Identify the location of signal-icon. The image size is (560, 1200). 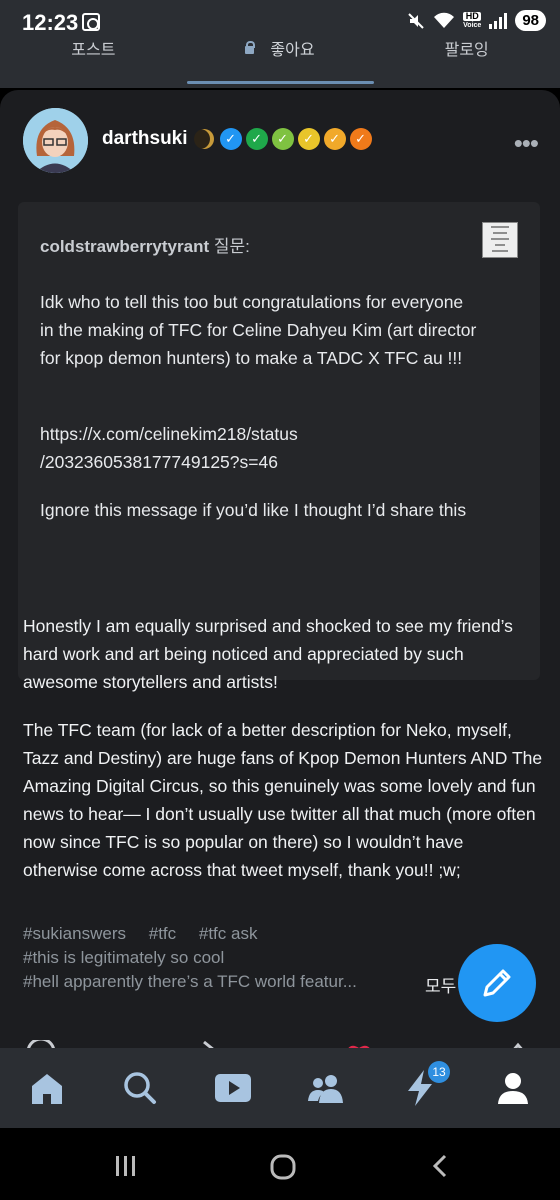
(498, 20).